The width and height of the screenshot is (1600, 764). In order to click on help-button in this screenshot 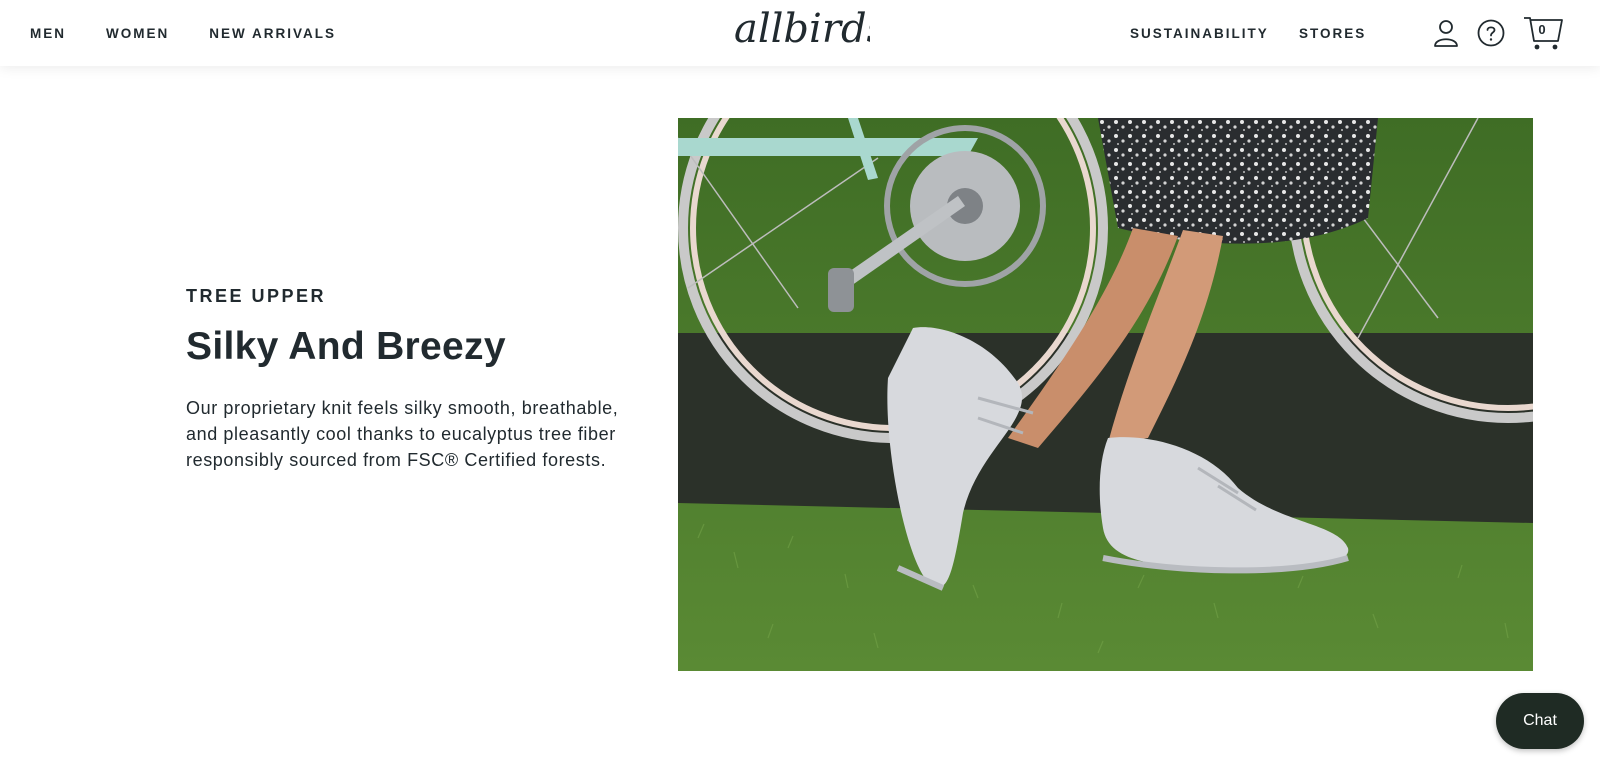, I will do `click(1491, 33)`.